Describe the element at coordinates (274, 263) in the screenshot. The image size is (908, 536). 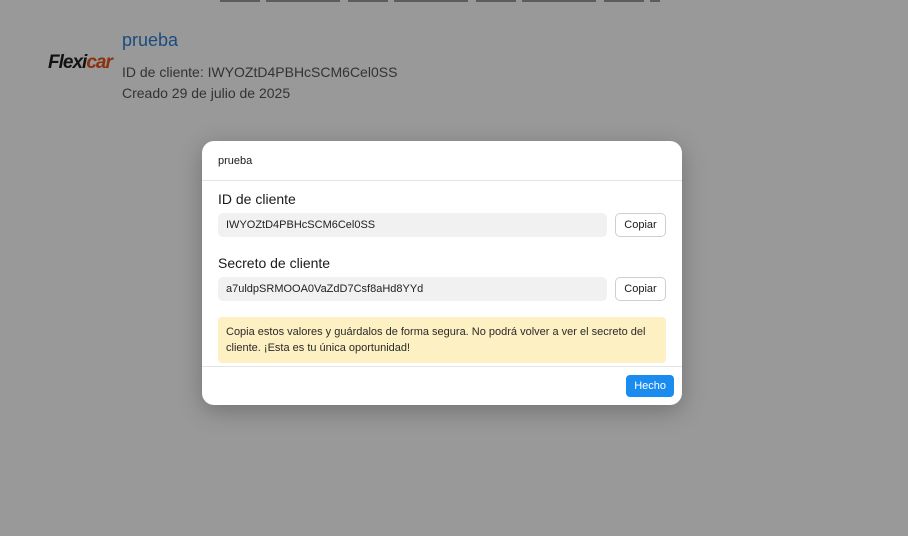
I see `client-secret-label: Secreto de cliente` at that location.